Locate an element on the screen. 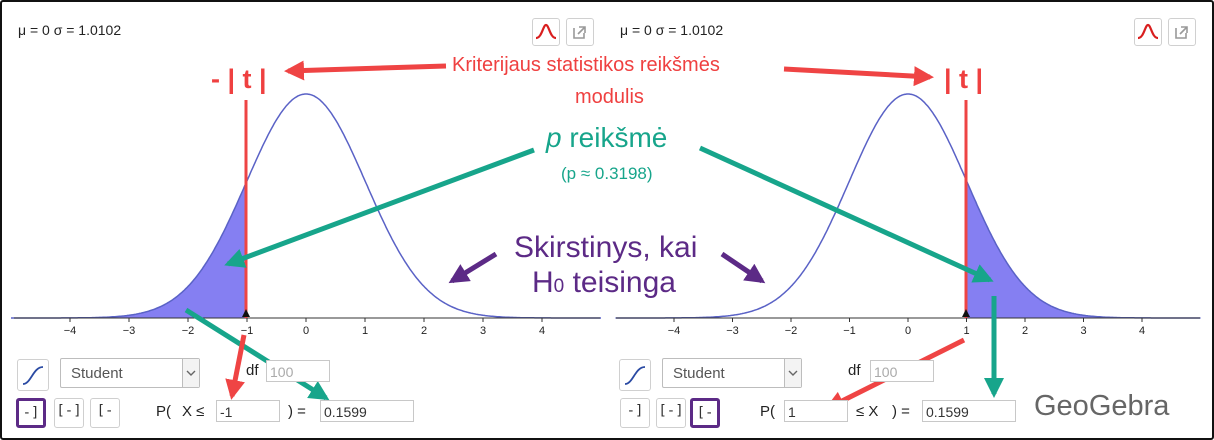  h-subscript: 0 is located at coordinates (559, 286).